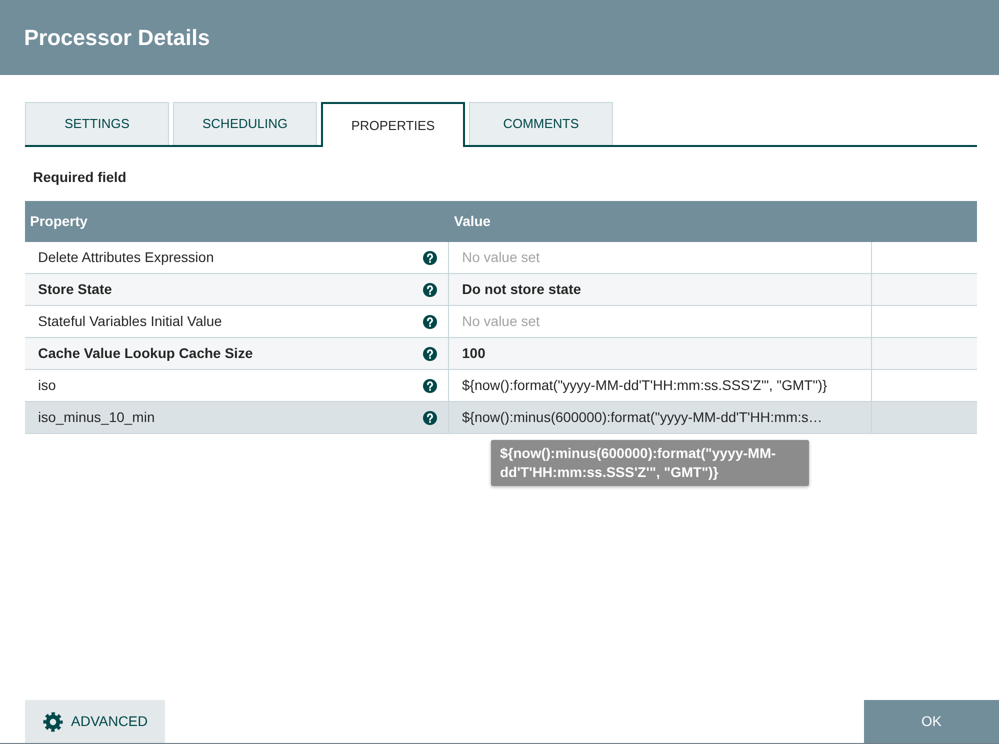 The image size is (999, 744). What do you see at coordinates (245, 123) in the screenshot?
I see `tab: SCHEDULING` at bounding box center [245, 123].